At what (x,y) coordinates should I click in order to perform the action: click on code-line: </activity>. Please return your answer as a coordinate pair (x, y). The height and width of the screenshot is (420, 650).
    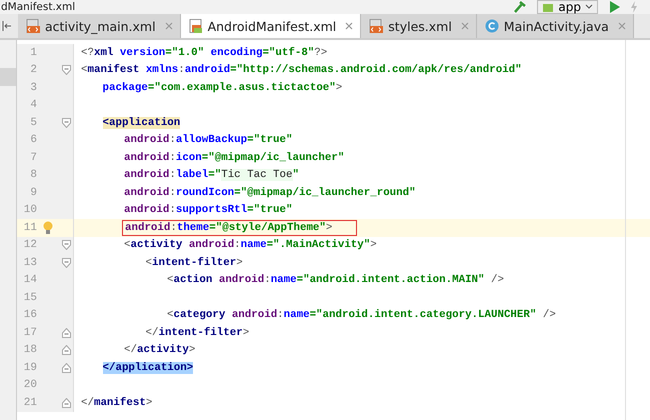
    Looking at the image, I should click on (159, 350).